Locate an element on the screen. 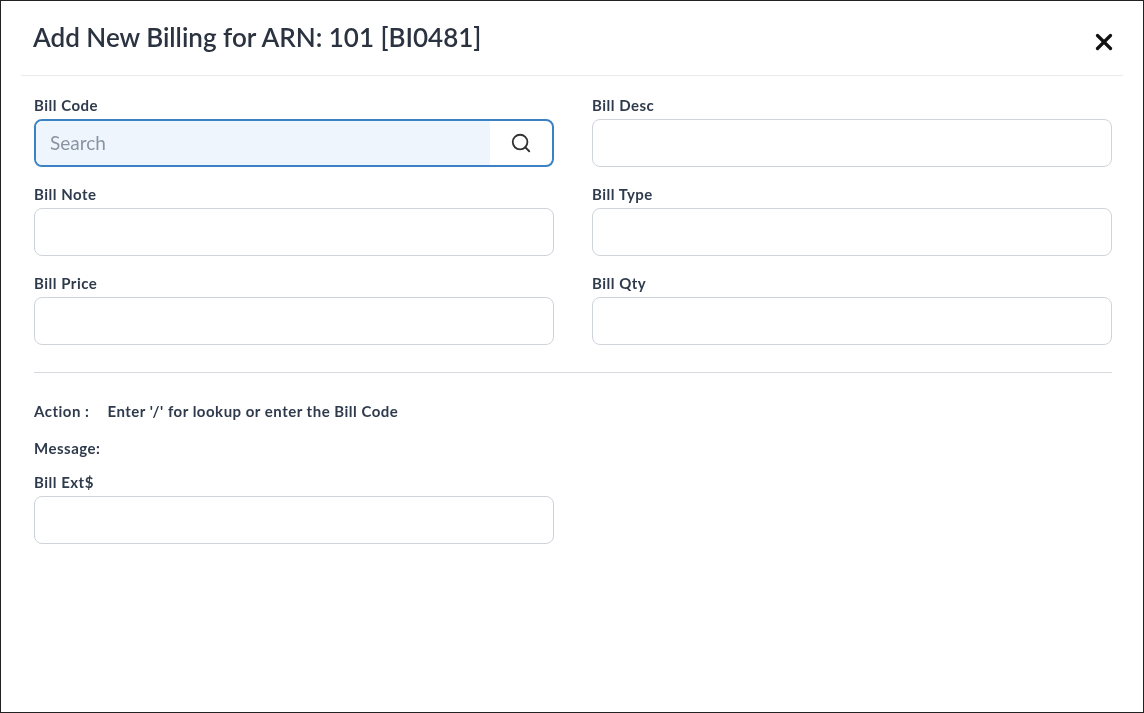 Image resolution: width=1144 pixels, height=713 pixels. search-icon is located at coordinates (521, 143).